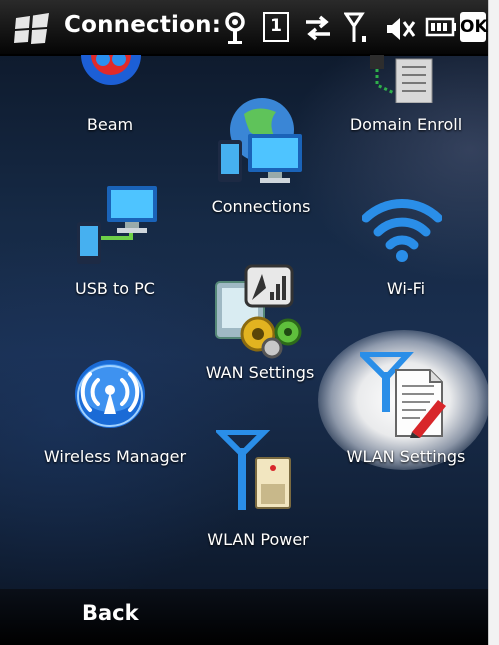  What do you see at coordinates (441, 27) in the screenshot?
I see `battery-icon` at bounding box center [441, 27].